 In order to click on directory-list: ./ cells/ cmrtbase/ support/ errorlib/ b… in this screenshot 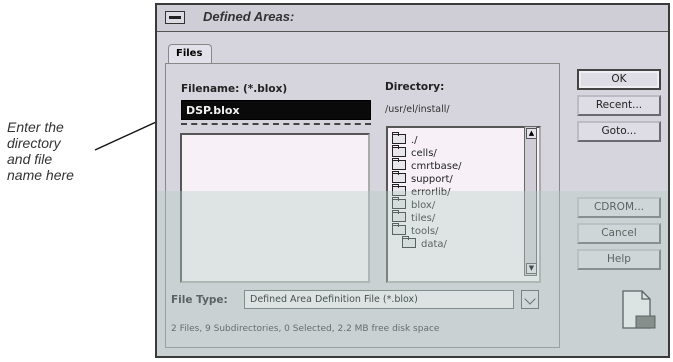, I will do `click(463, 204)`.